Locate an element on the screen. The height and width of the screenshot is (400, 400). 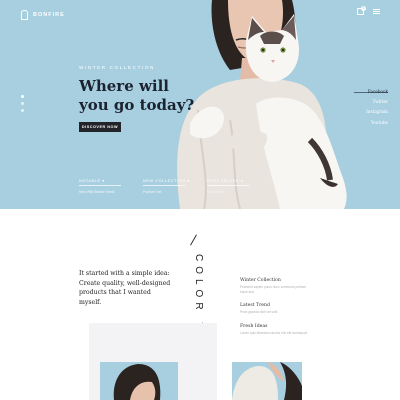
header-actions: 0 is located at coordinates (368, 10).